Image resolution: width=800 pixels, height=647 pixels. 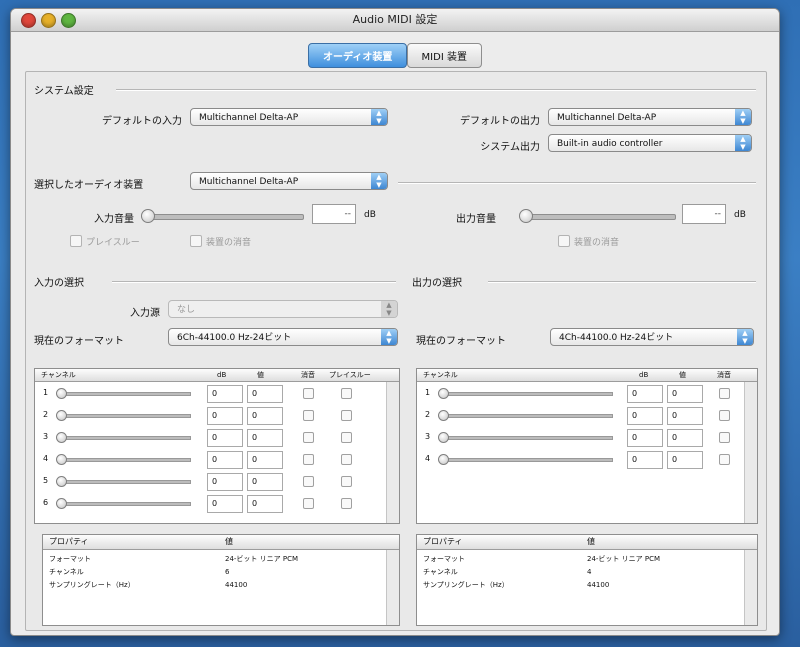 What do you see at coordinates (395, 20) in the screenshot?
I see `title-bar: Audio MIDI 設定` at bounding box center [395, 20].